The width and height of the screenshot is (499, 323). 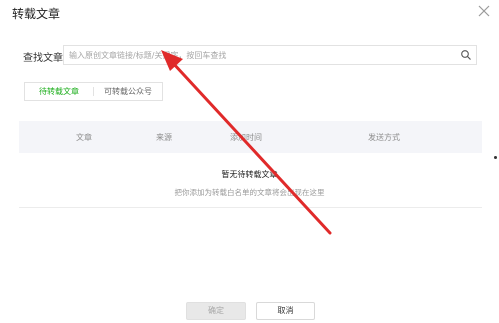 What do you see at coordinates (249, 174) in the screenshot?
I see `empty-state-title: 暂无待转载文章` at bounding box center [249, 174].